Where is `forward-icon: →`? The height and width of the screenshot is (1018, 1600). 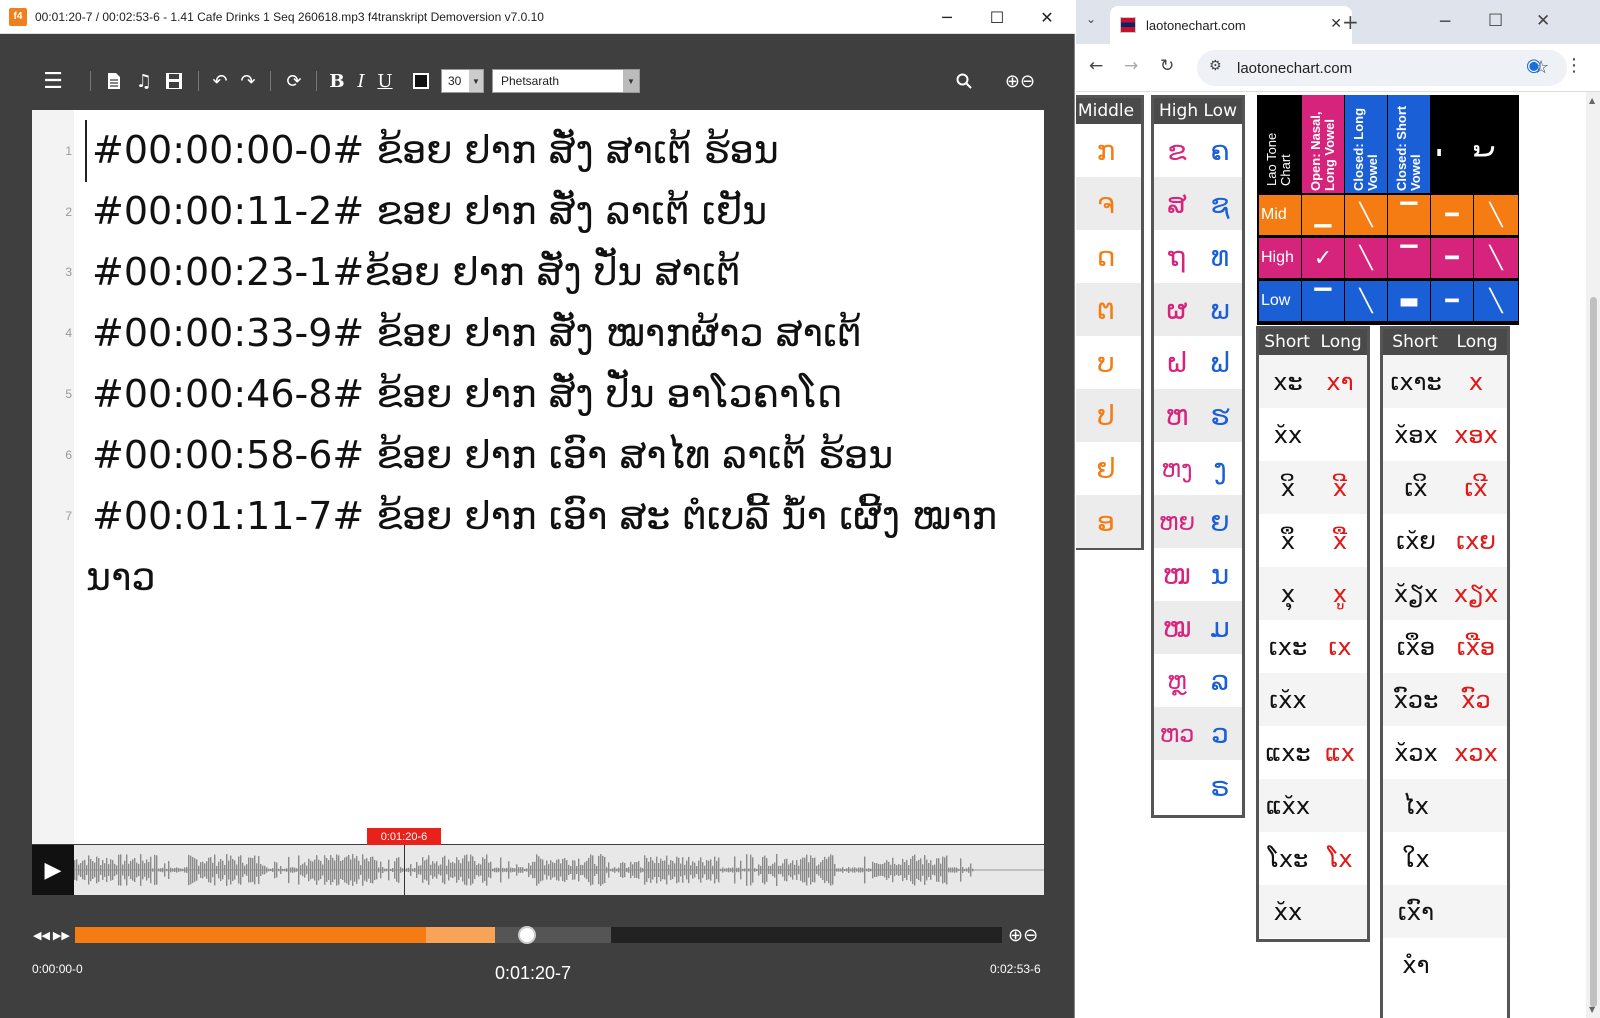
forward-icon: → is located at coordinates (1131, 66).